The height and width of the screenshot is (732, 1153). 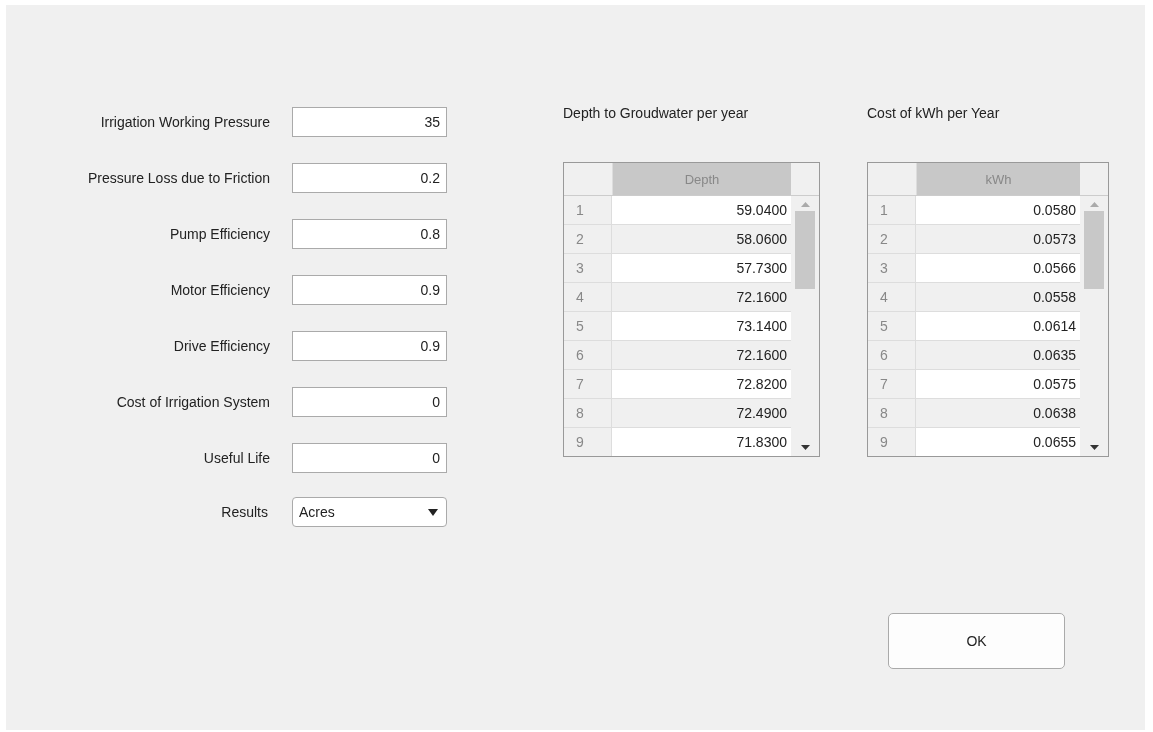 What do you see at coordinates (998, 384) in the screenshot?
I see `table-cell: 0.0575` at bounding box center [998, 384].